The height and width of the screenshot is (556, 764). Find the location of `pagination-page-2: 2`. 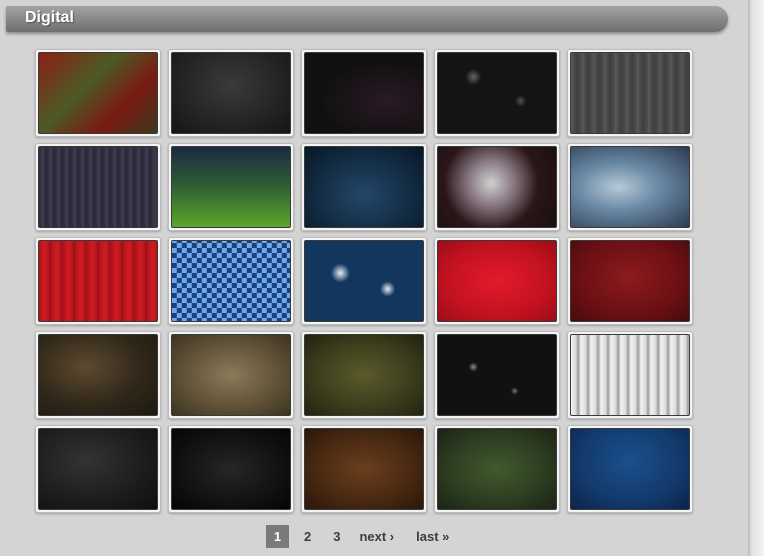

pagination-page-2: 2 is located at coordinates (307, 536).